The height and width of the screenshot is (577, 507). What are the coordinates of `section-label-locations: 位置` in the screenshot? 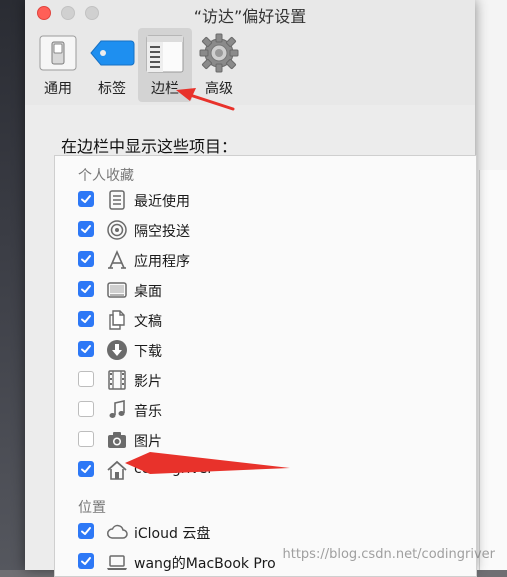 It's located at (92, 508).